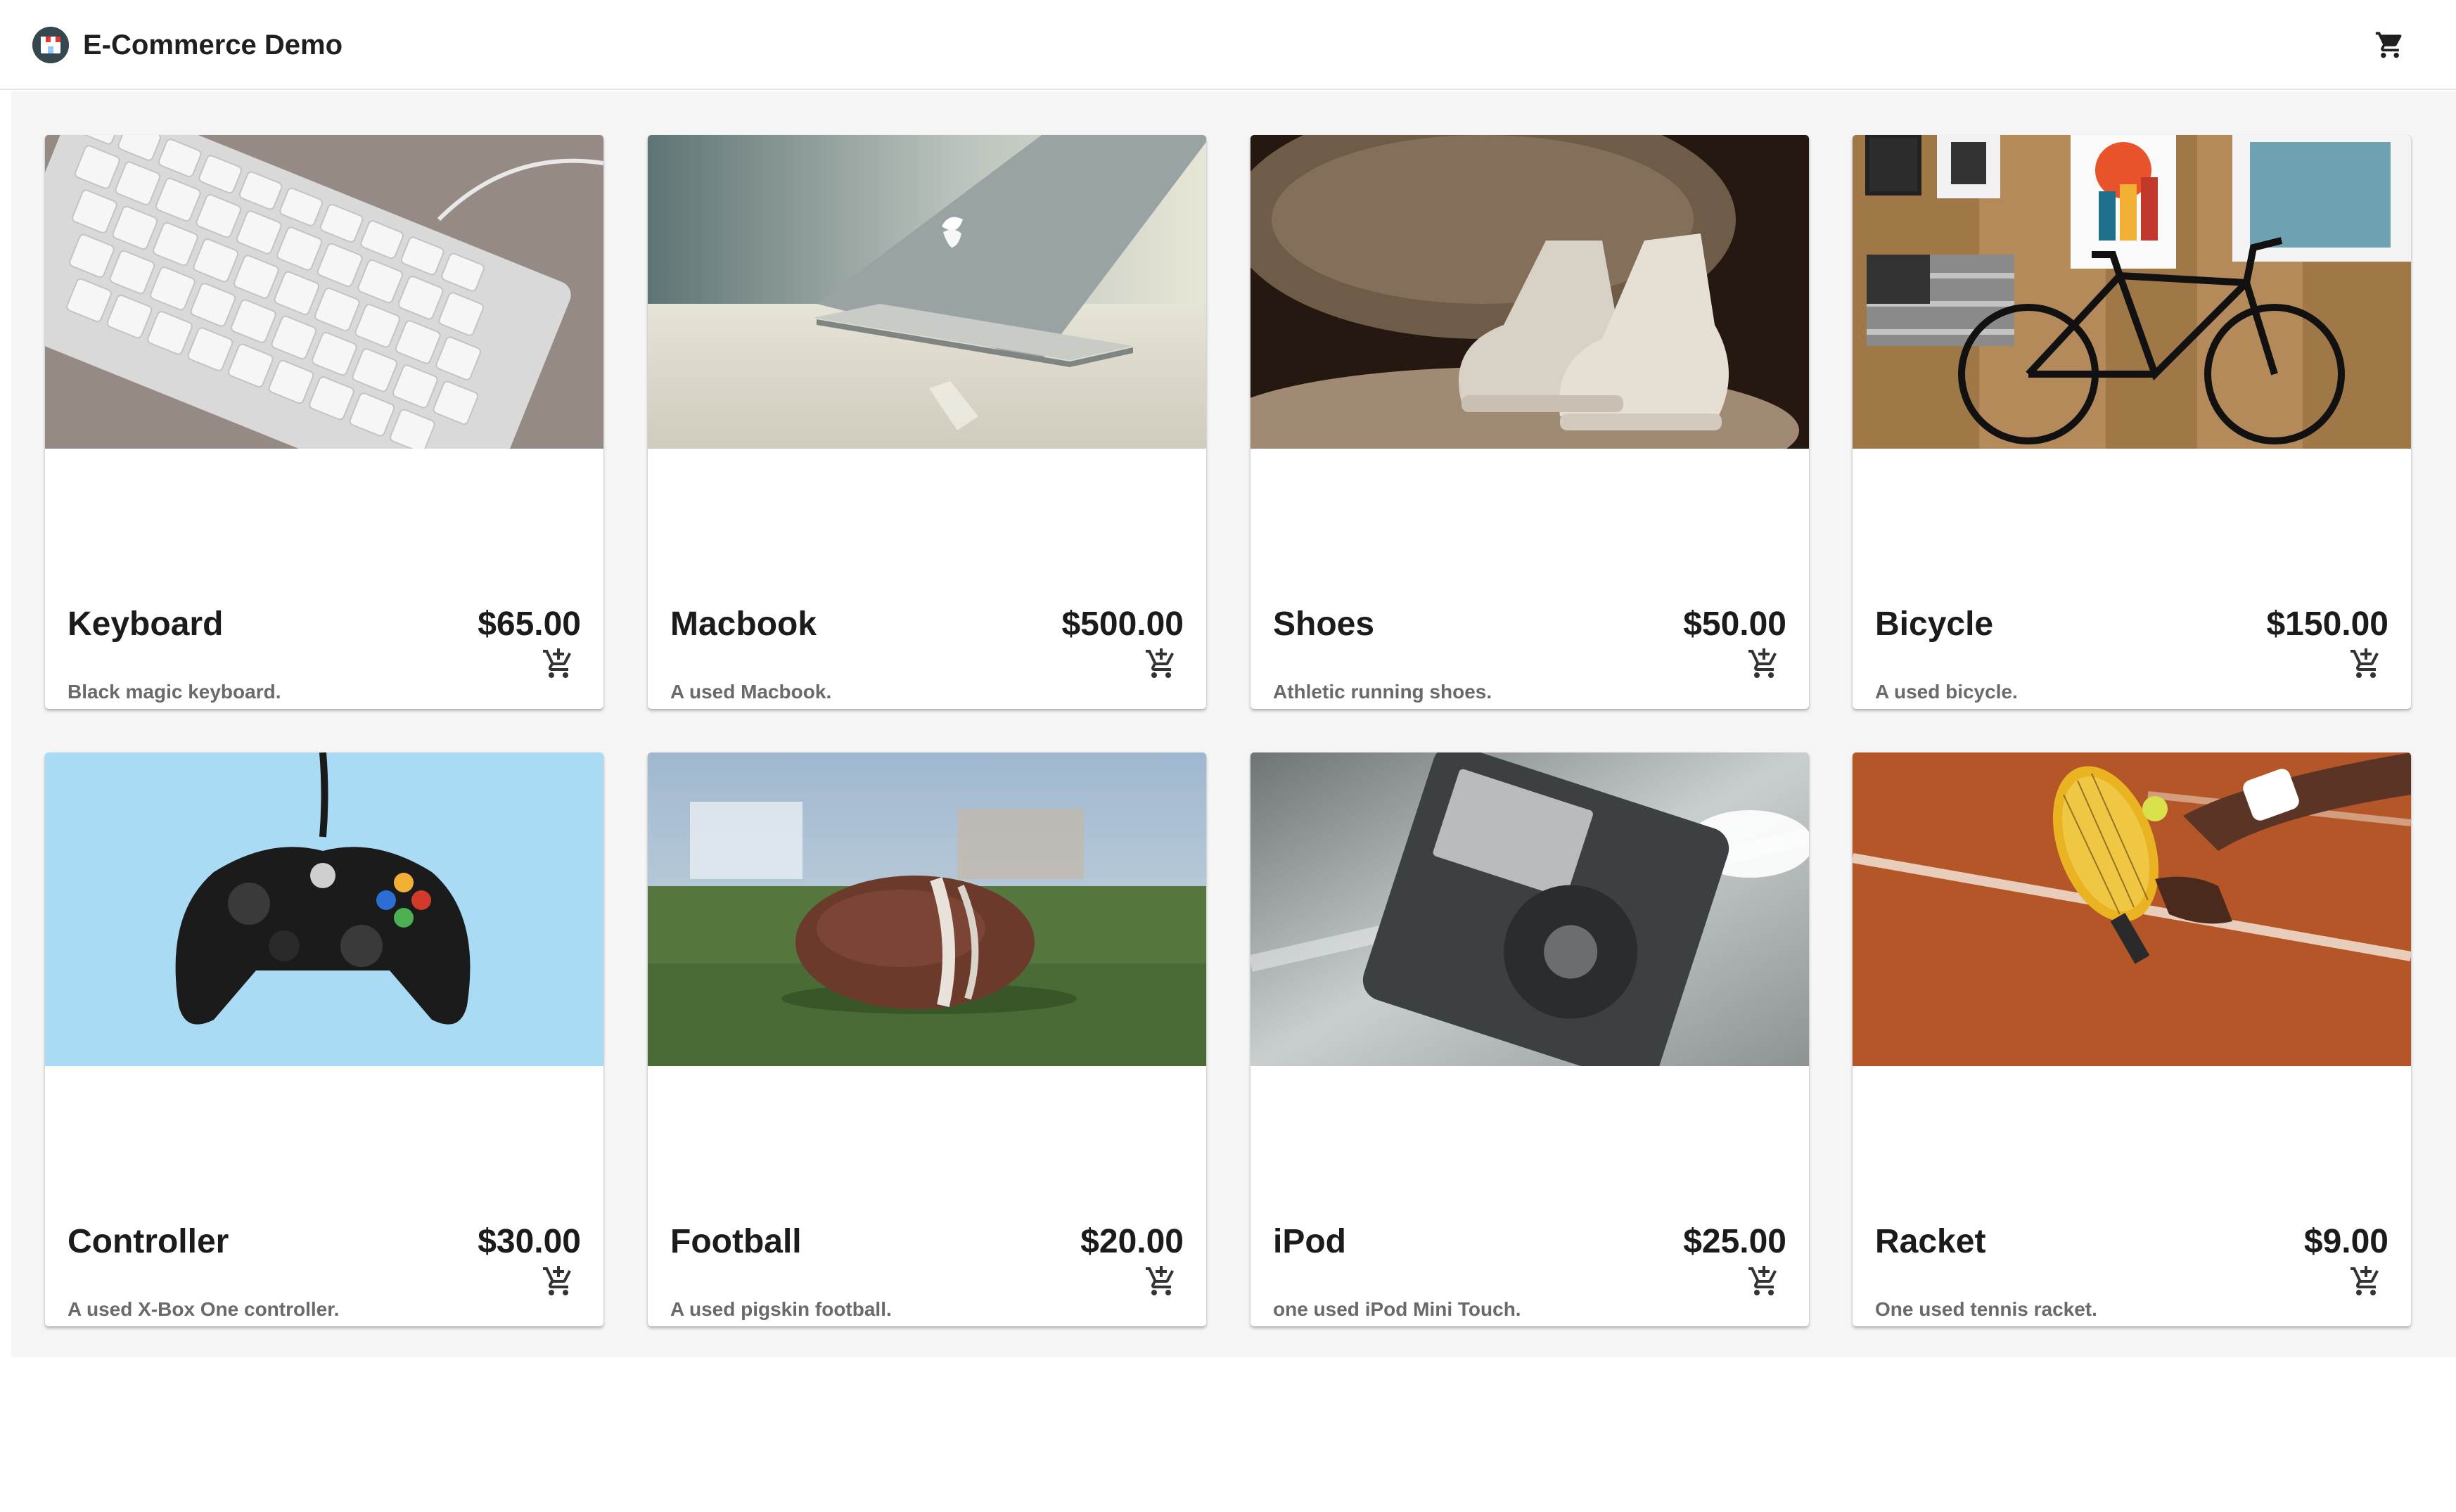  Describe the element at coordinates (50, 45) in the screenshot. I see `shop-logo-icon` at that location.